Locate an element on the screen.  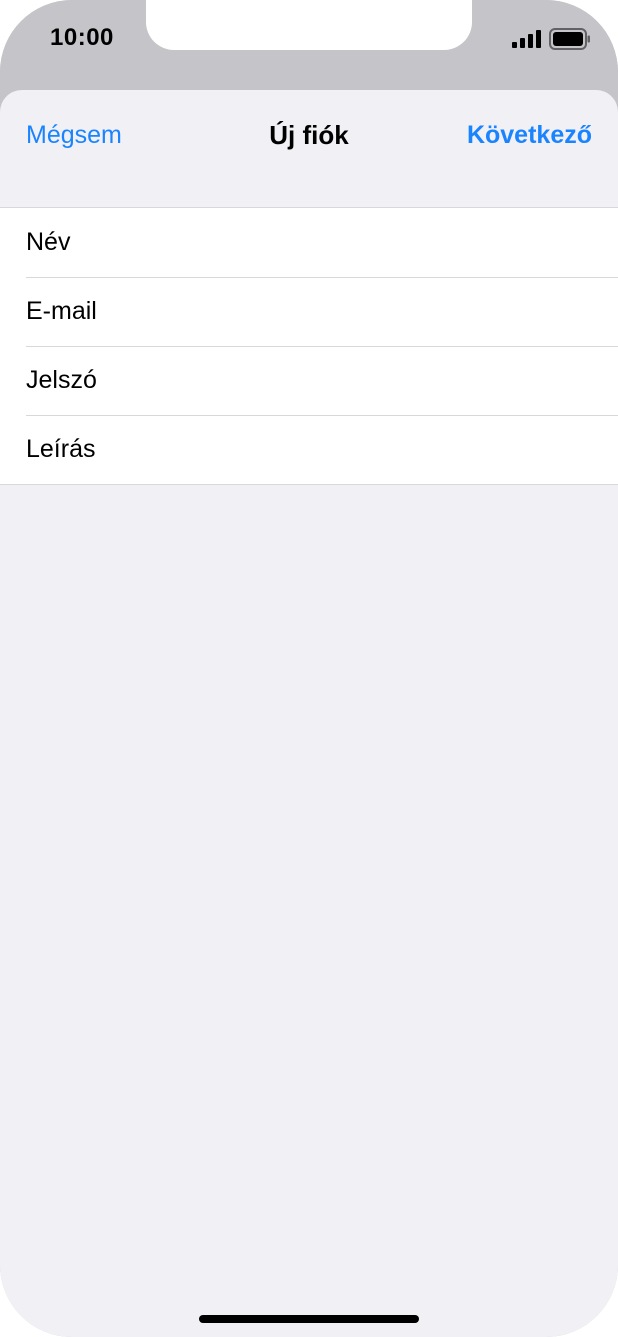
status-bar: 10:00 is located at coordinates (309, 45).